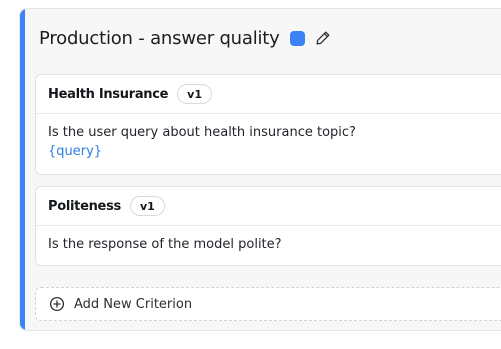 The image size is (501, 349). I want to click on criterion-card-body: Is the response of the model polite?, so click(268, 239).